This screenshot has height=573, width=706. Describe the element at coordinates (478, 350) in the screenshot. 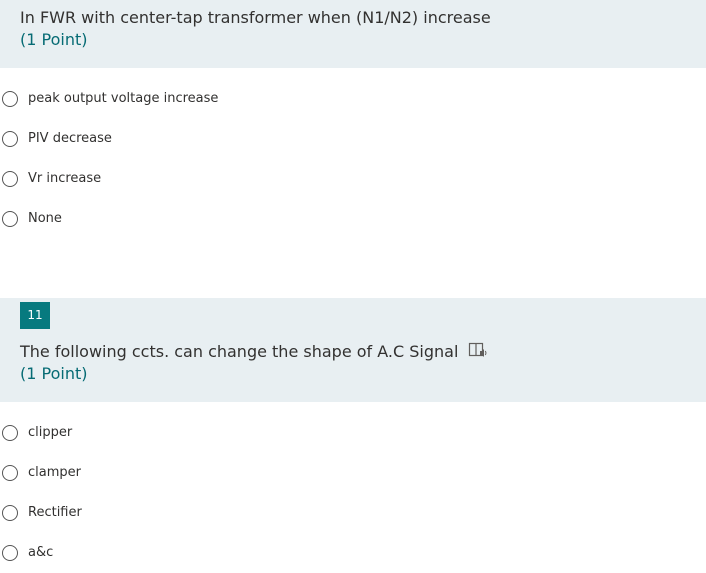

I see `immersive-reader-icon` at that location.